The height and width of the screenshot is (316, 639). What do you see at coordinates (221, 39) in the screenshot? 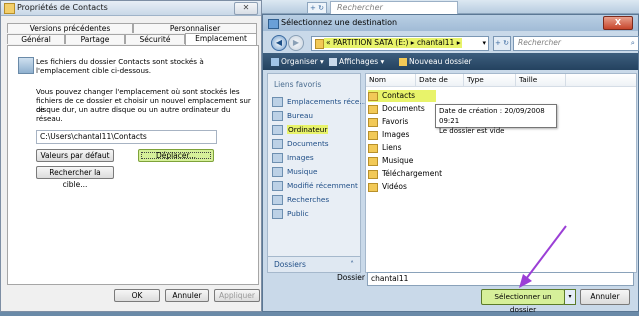
I see `tab-location: Emplacement` at bounding box center [221, 39].